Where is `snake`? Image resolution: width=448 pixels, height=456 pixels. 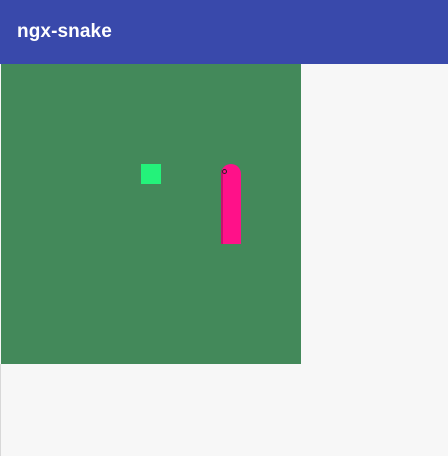 snake is located at coordinates (231, 204).